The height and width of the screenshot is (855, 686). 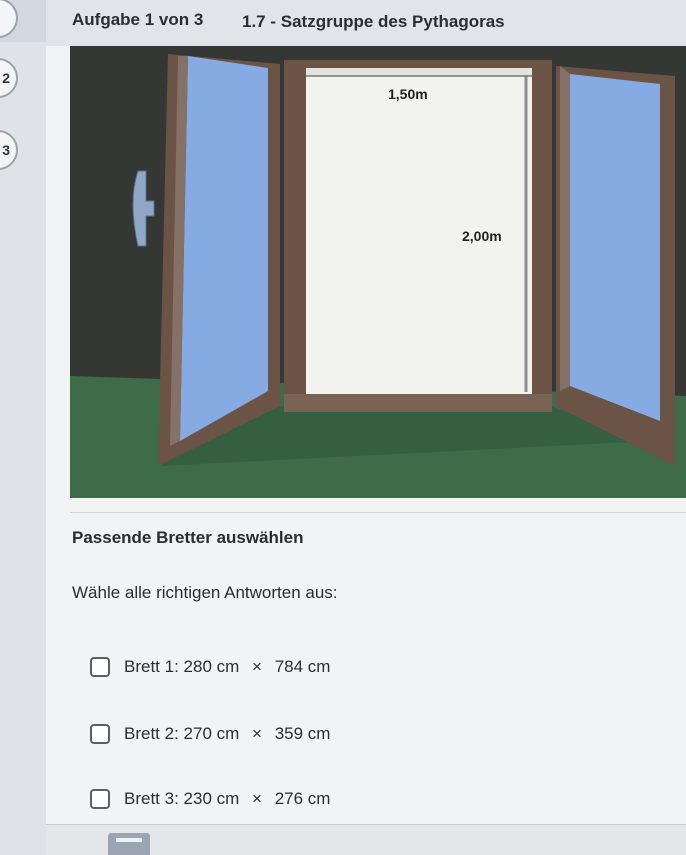 I want to click on answer-option-2: Brett 2: 270 cm × 359 cm, so click(x=210, y=734).